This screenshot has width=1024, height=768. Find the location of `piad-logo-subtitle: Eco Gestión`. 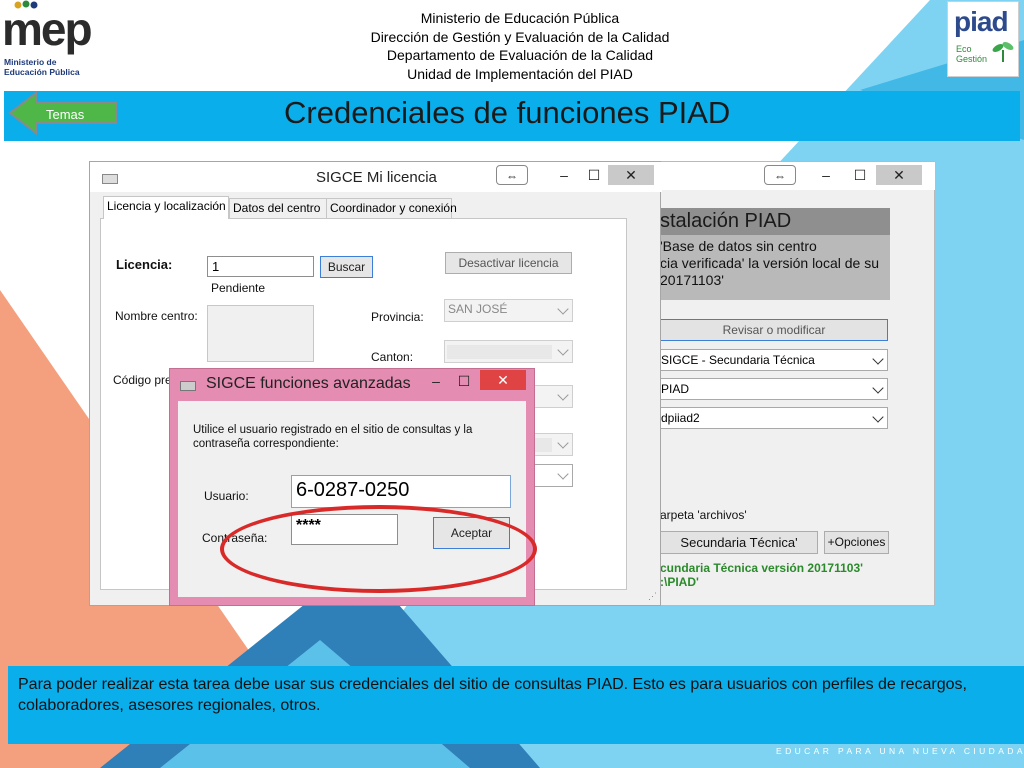

piad-logo-subtitle: Eco Gestión is located at coordinates (971, 54).